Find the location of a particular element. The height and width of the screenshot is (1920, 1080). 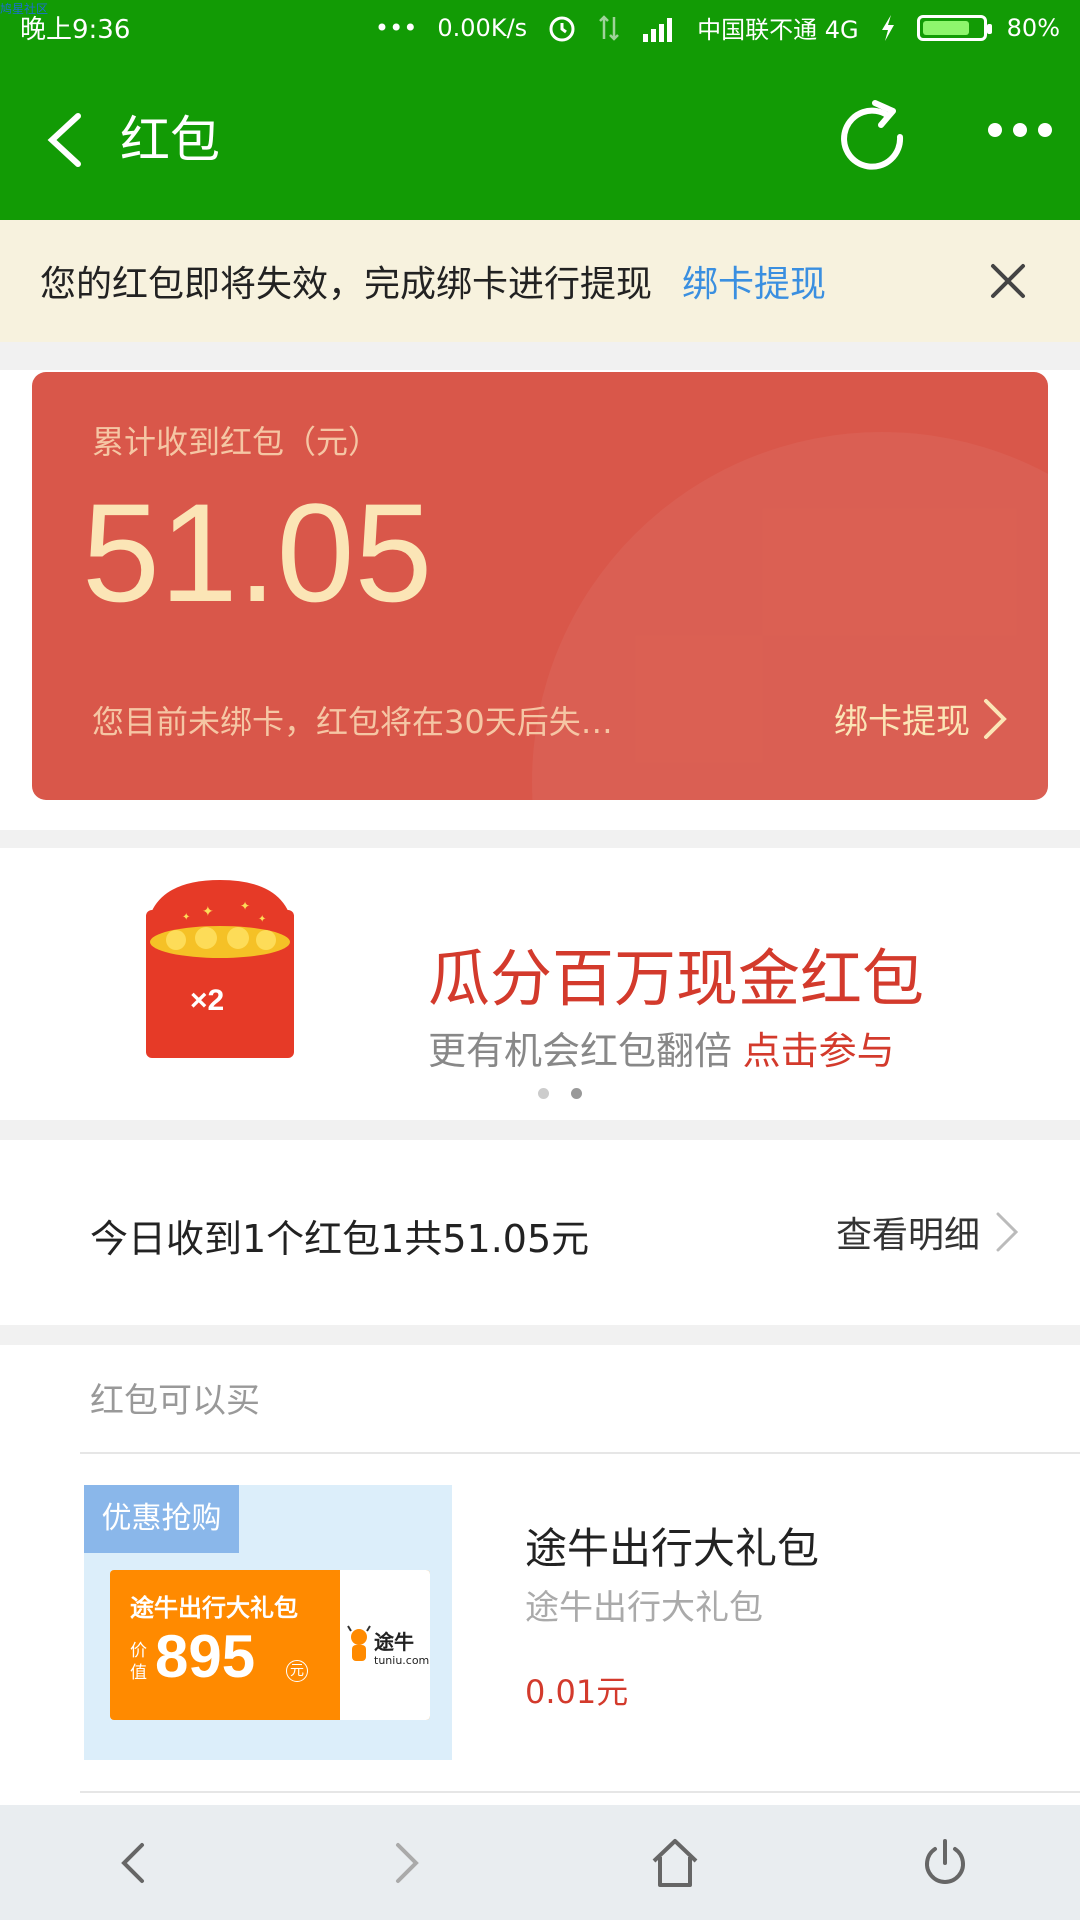

watermark: 鸠星社区 is located at coordinates (24, 9).